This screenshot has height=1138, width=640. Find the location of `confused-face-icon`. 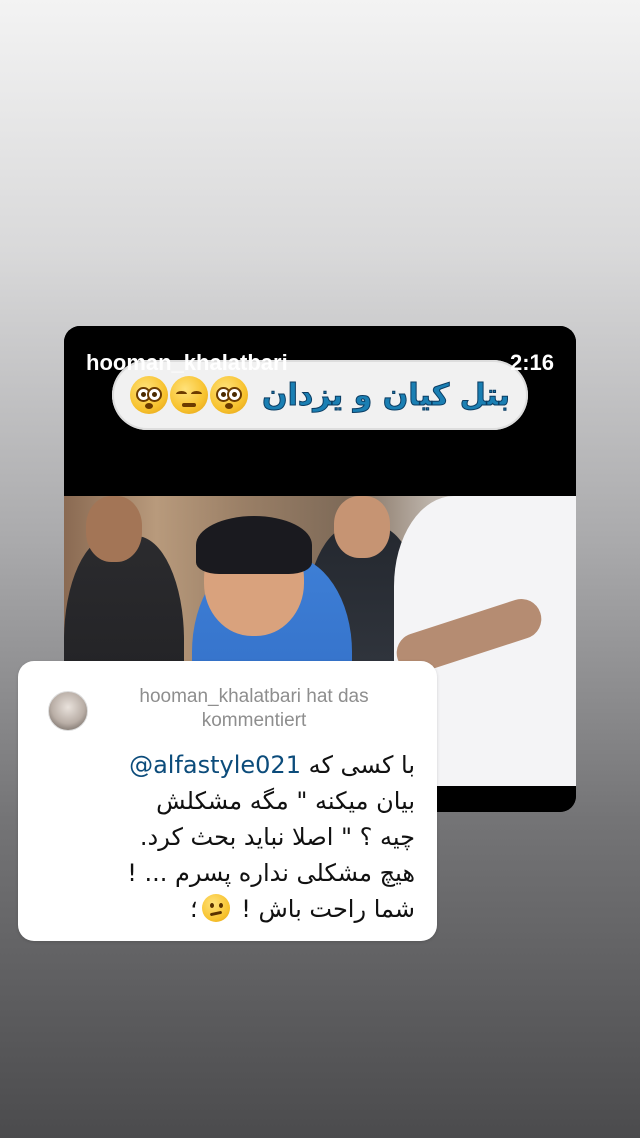

confused-face-icon is located at coordinates (215, 908).